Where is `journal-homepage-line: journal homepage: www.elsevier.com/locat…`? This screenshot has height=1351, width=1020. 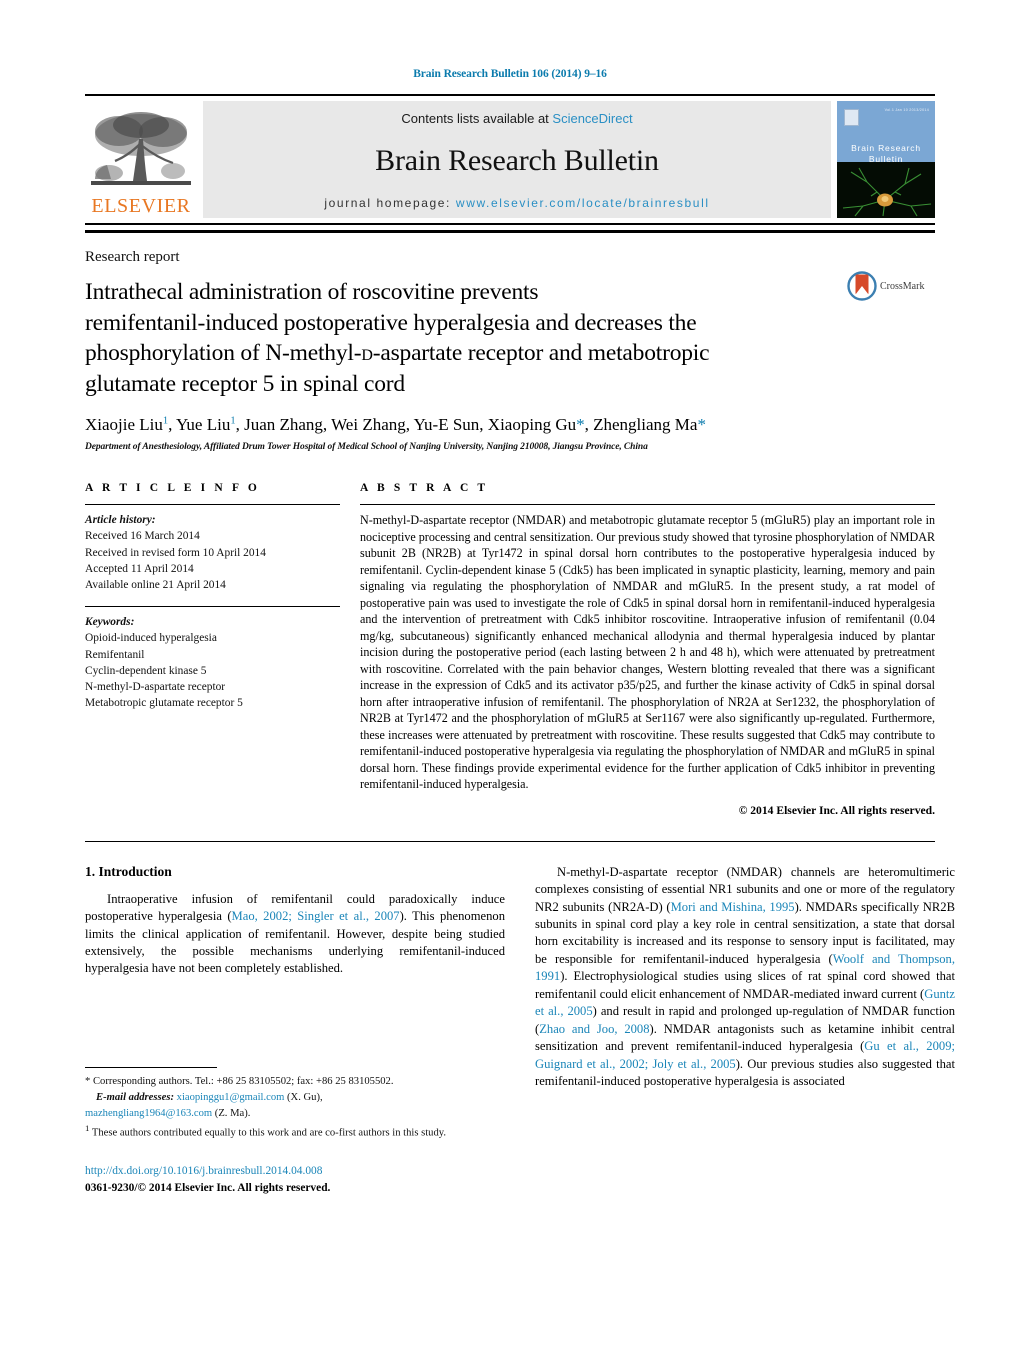
journal-homepage-line: journal homepage: www.elsevier.com/locat… is located at coordinates (516, 203).